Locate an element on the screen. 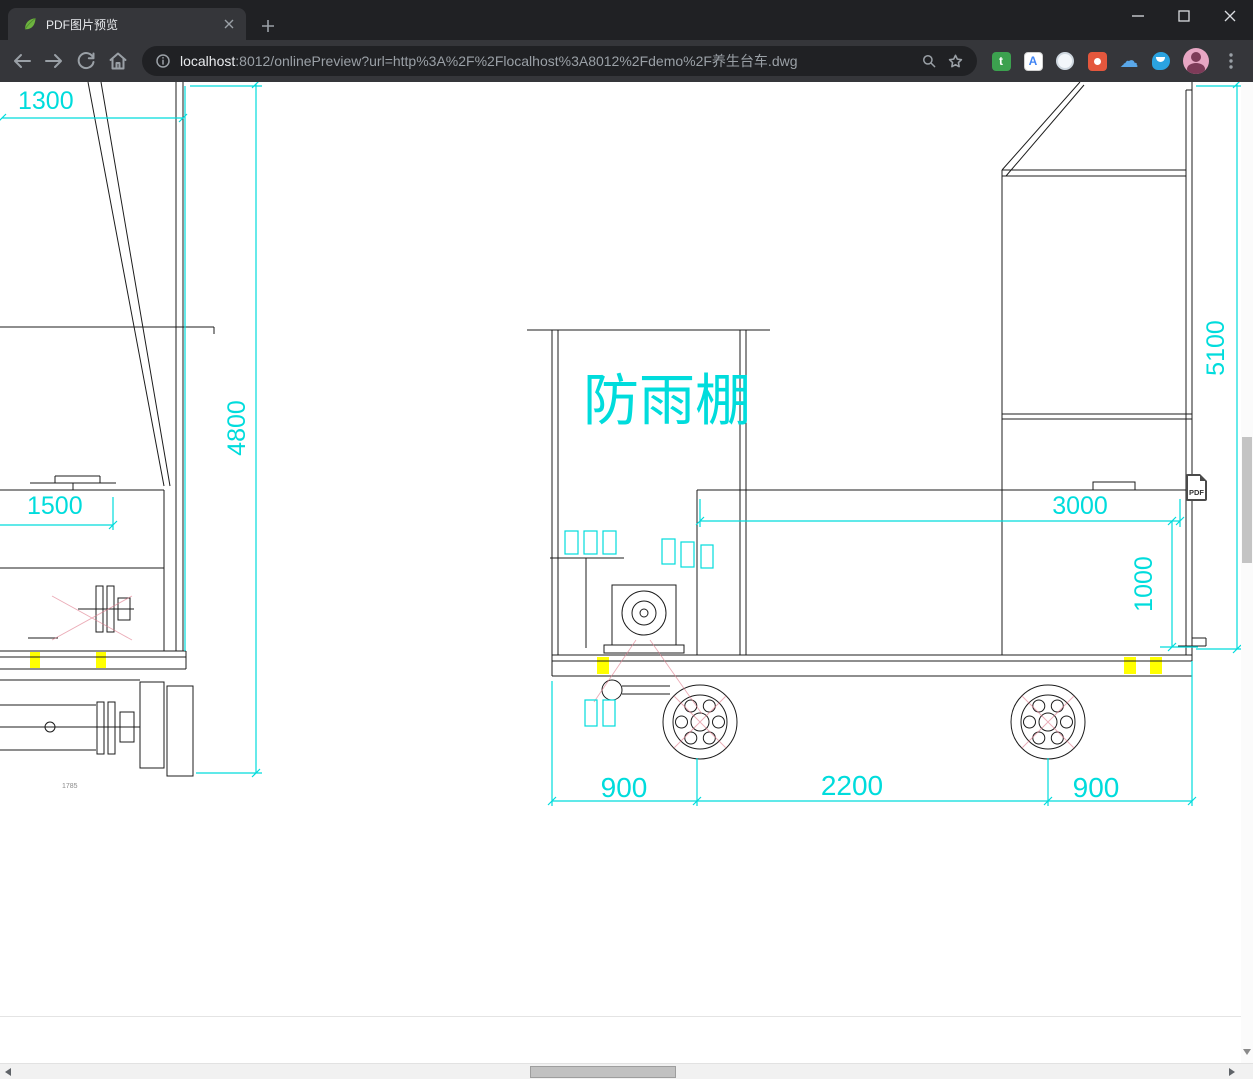  extension-red-button is located at coordinates (1097, 61).